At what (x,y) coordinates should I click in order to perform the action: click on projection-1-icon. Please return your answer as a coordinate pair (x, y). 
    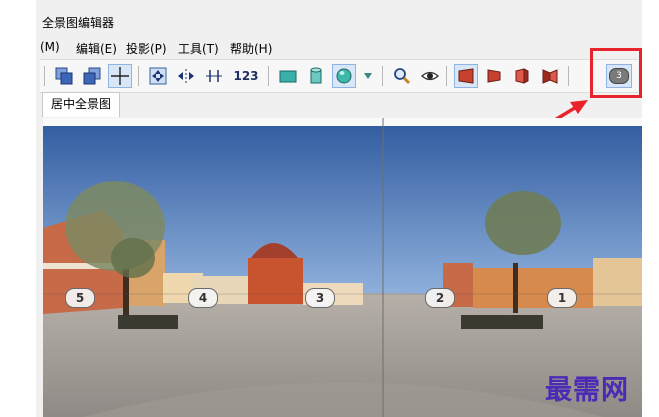
    Looking at the image, I should click on (466, 76).